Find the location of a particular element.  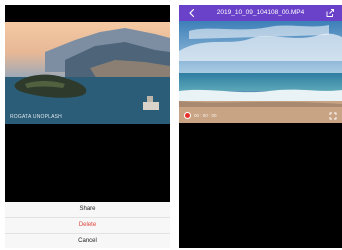

delete-button: Delete is located at coordinates (87, 226).